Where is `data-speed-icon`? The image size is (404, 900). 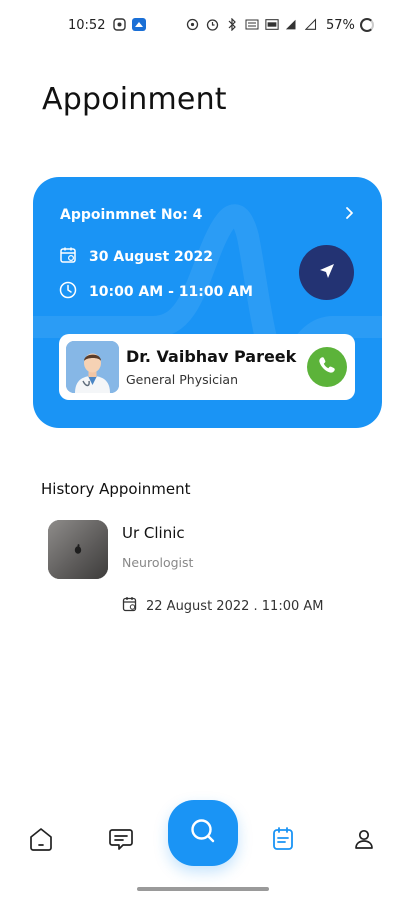 data-speed-icon is located at coordinates (252, 24).